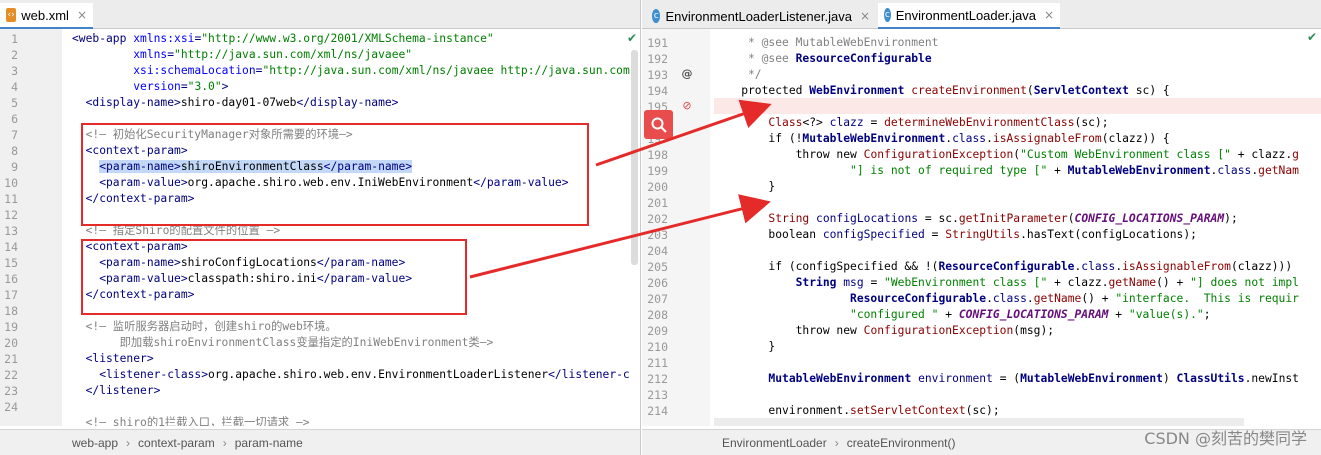 The image size is (1321, 455). Describe the element at coordinates (95, 443) in the screenshot. I see `breadcrumb-item-web-app: web-app` at that location.